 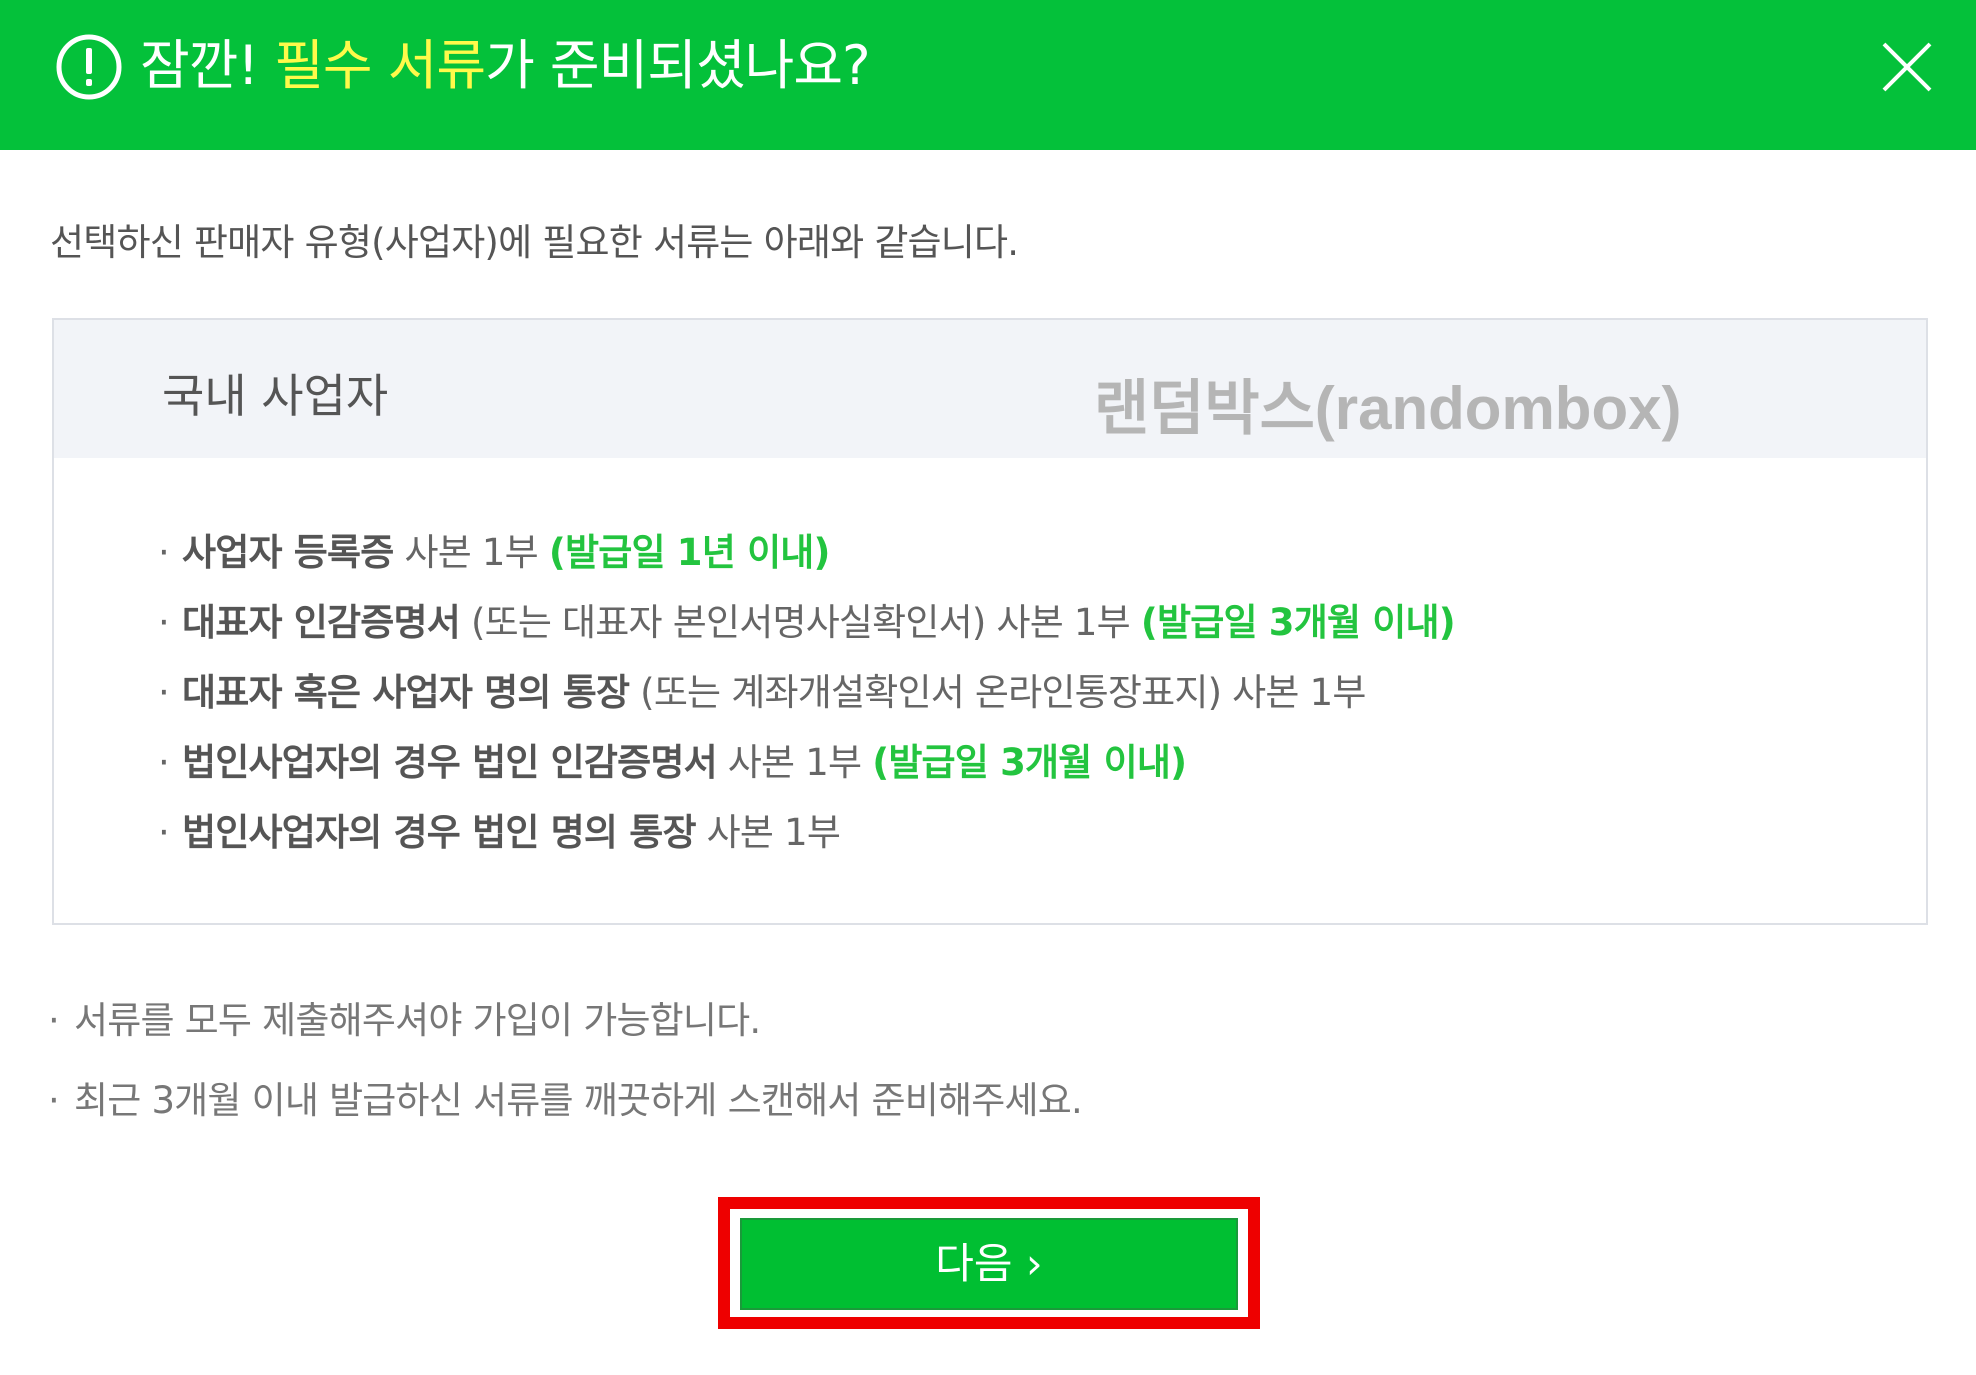 I want to click on list-item: · 법인사업자의 경우 법인 인감증명서 사본 1부 (발급일 3개월 이내), so click(x=806, y=763).